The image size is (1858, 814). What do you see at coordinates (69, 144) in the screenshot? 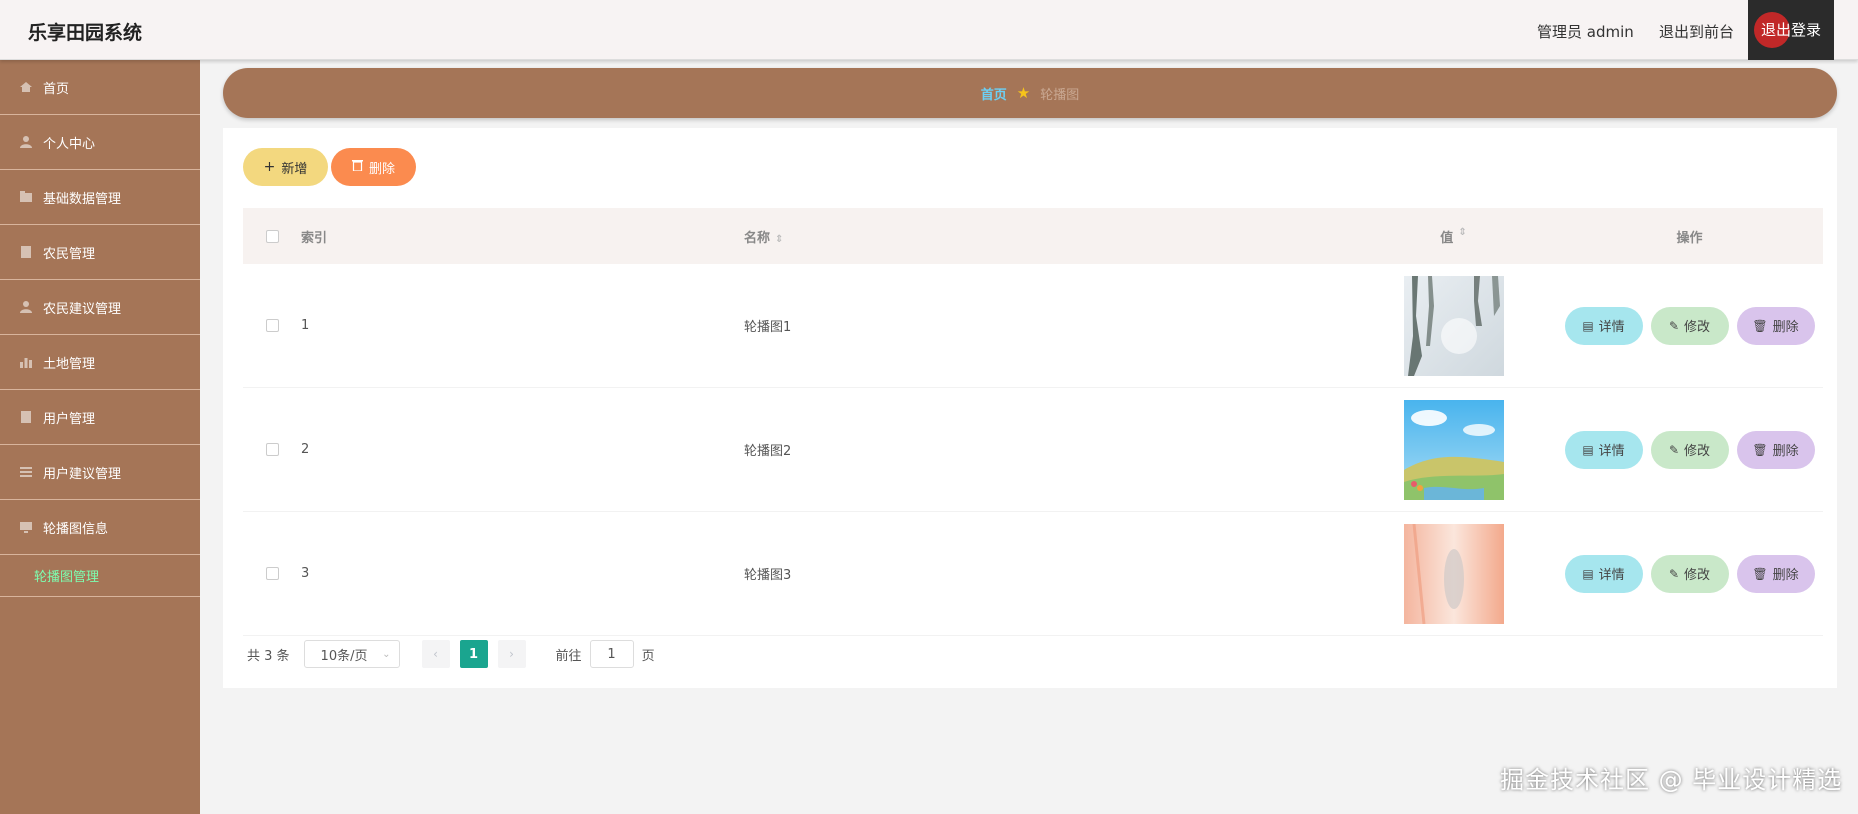
I see `sidebar-item-label: 个人中心` at bounding box center [69, 144].